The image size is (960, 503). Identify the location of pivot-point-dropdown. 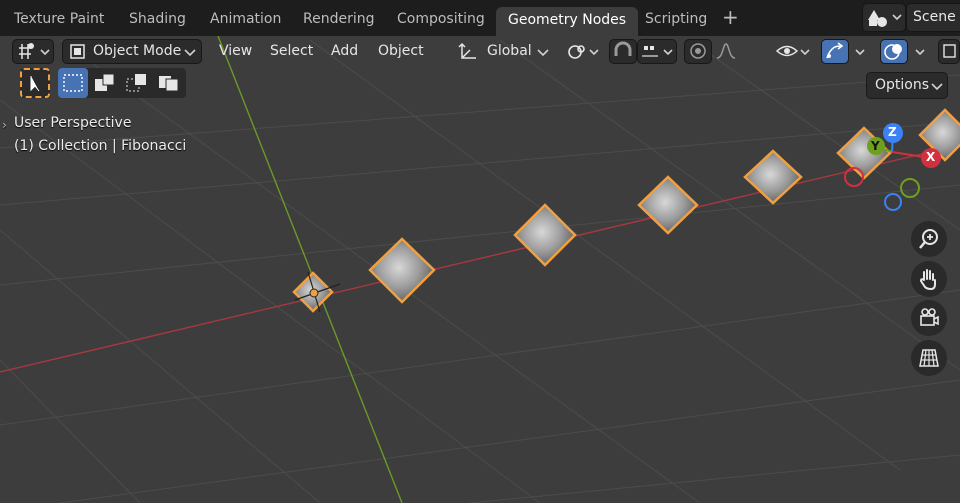
(582, 51).